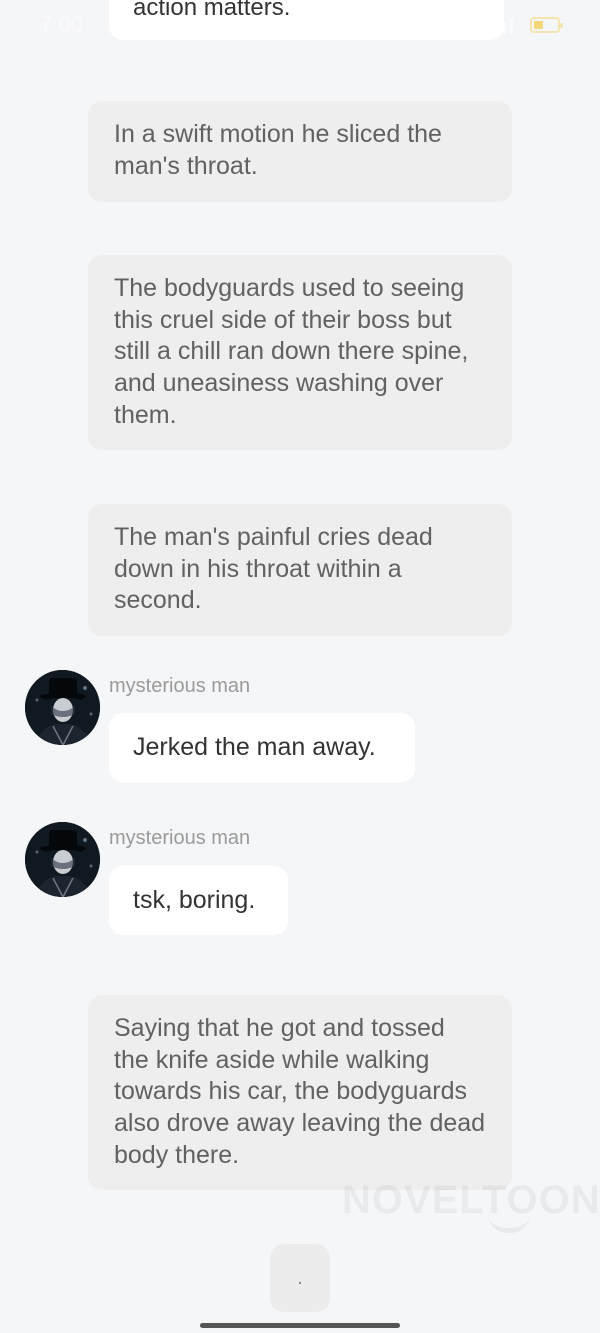 The height and width of the screenshot is (1333, 600). I want to click on continue-button: ., so click(300, 1278).